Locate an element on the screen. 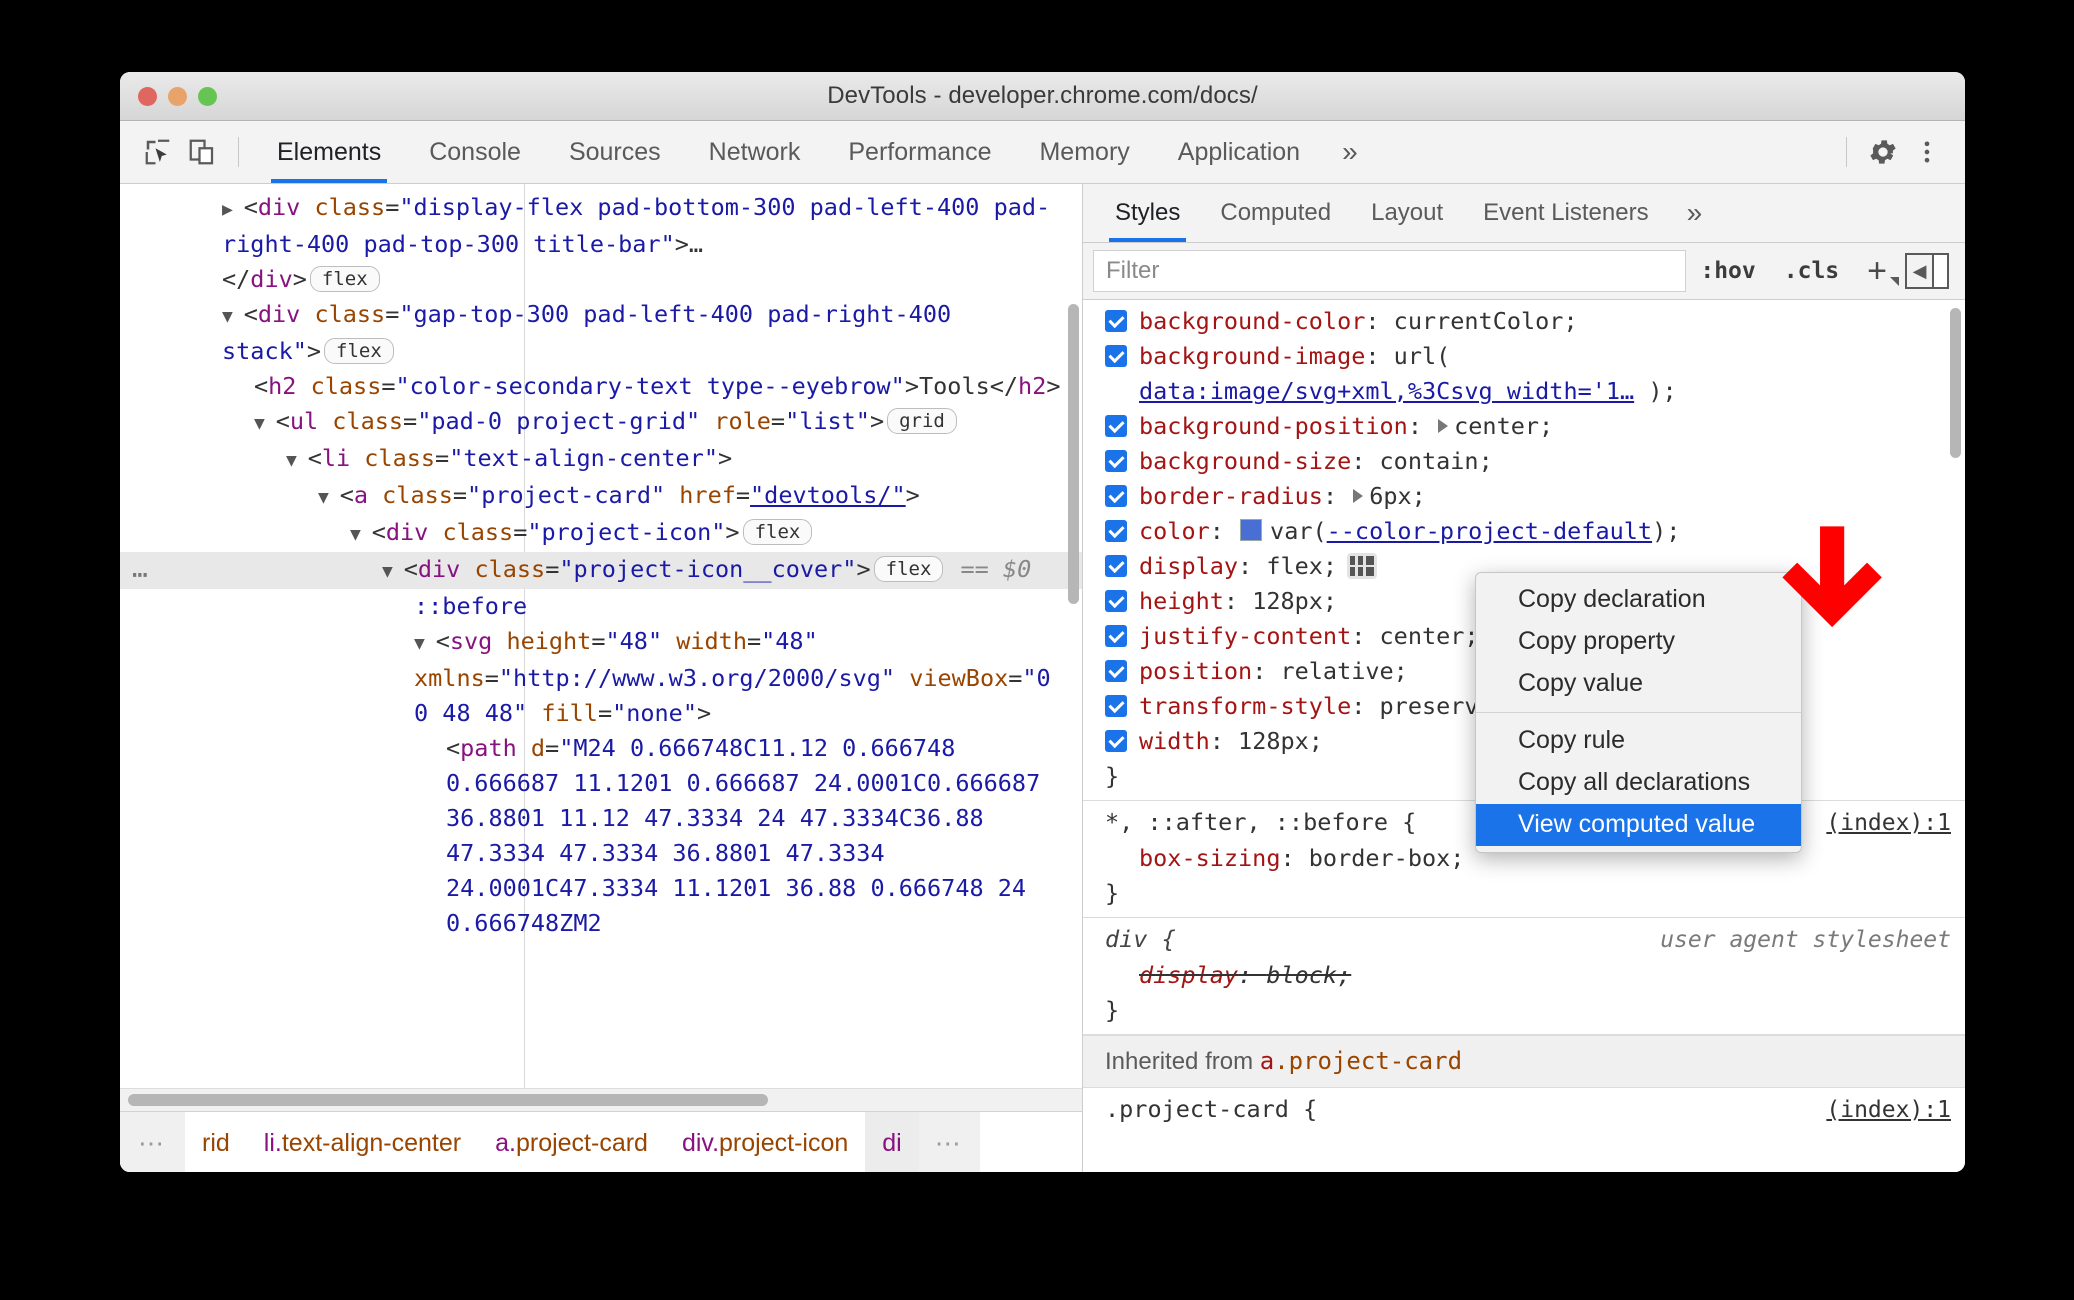  tab-console: Console is located at coordinates (475, 152).